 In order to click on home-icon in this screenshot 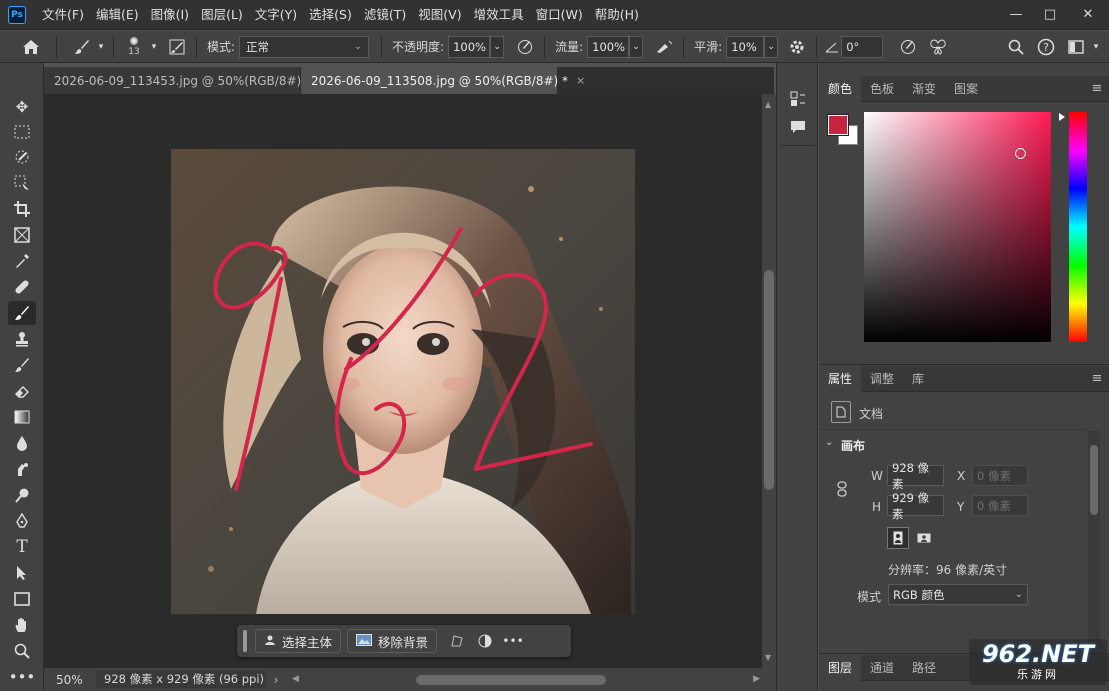, I will do `click(31, 47)`.